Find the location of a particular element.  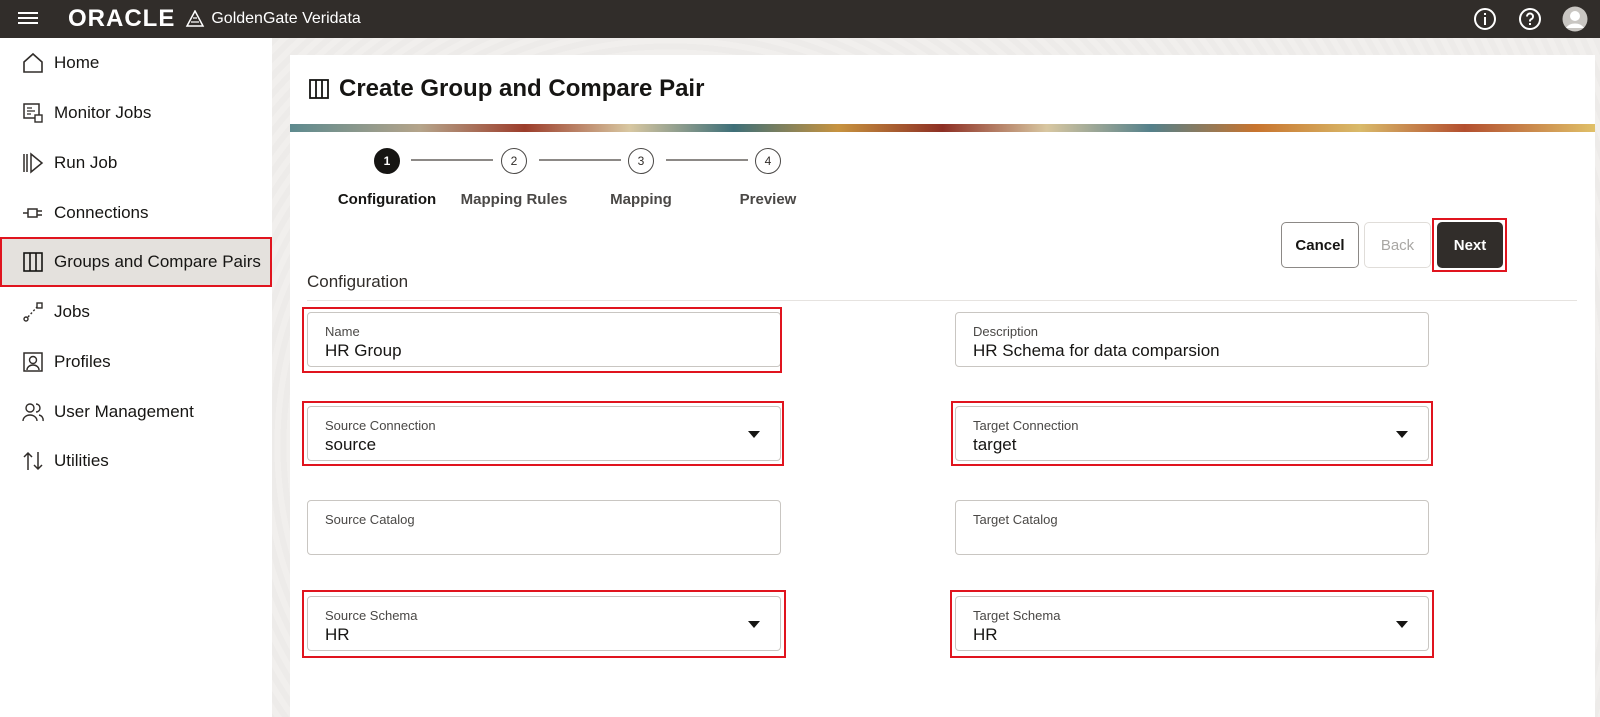

target-connection-label: Target Connection is located at coordinates (1026, 425).